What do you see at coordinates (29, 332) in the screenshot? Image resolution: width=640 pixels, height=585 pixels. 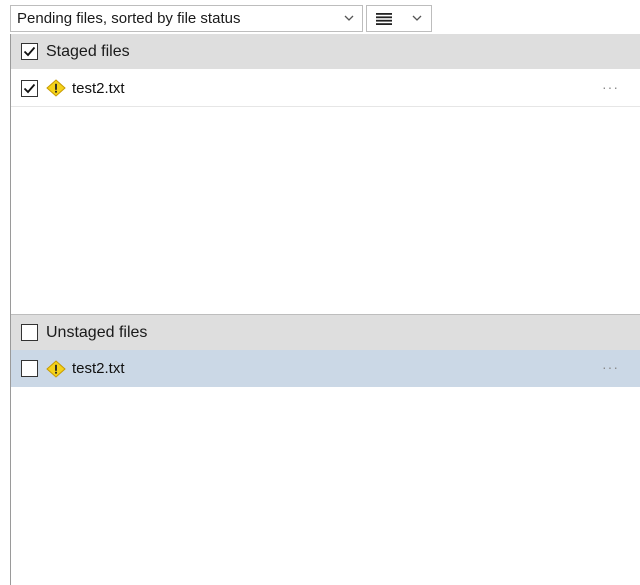 I see `unstaged-all-checkbox` at bounding box center [29, 332].